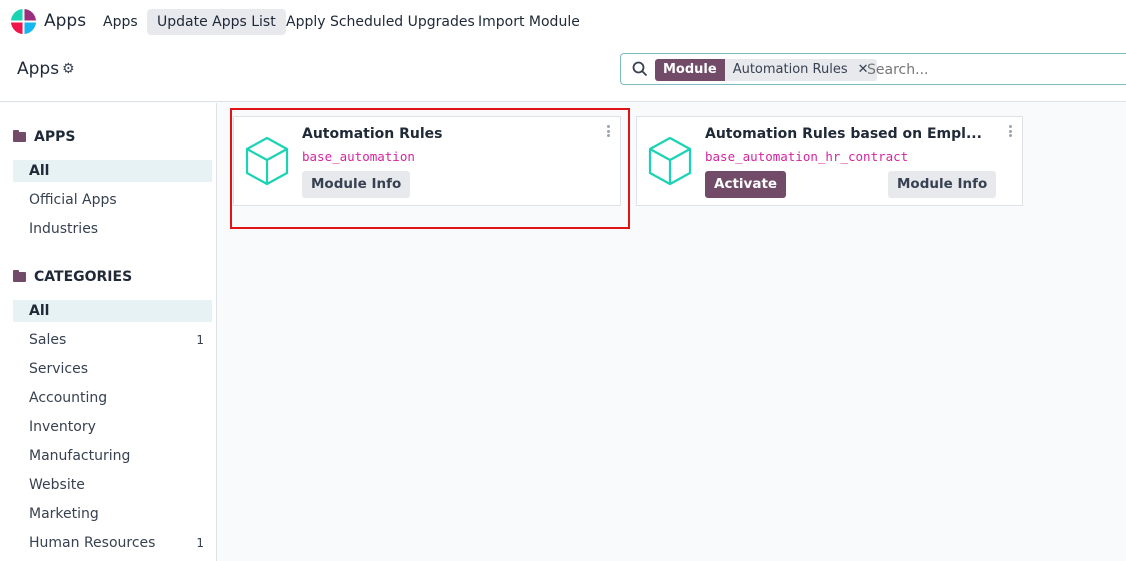  I want to click on menu-apply-scheduled-upgrades: Apply Scheduled Upgrades, so click(380, 22).